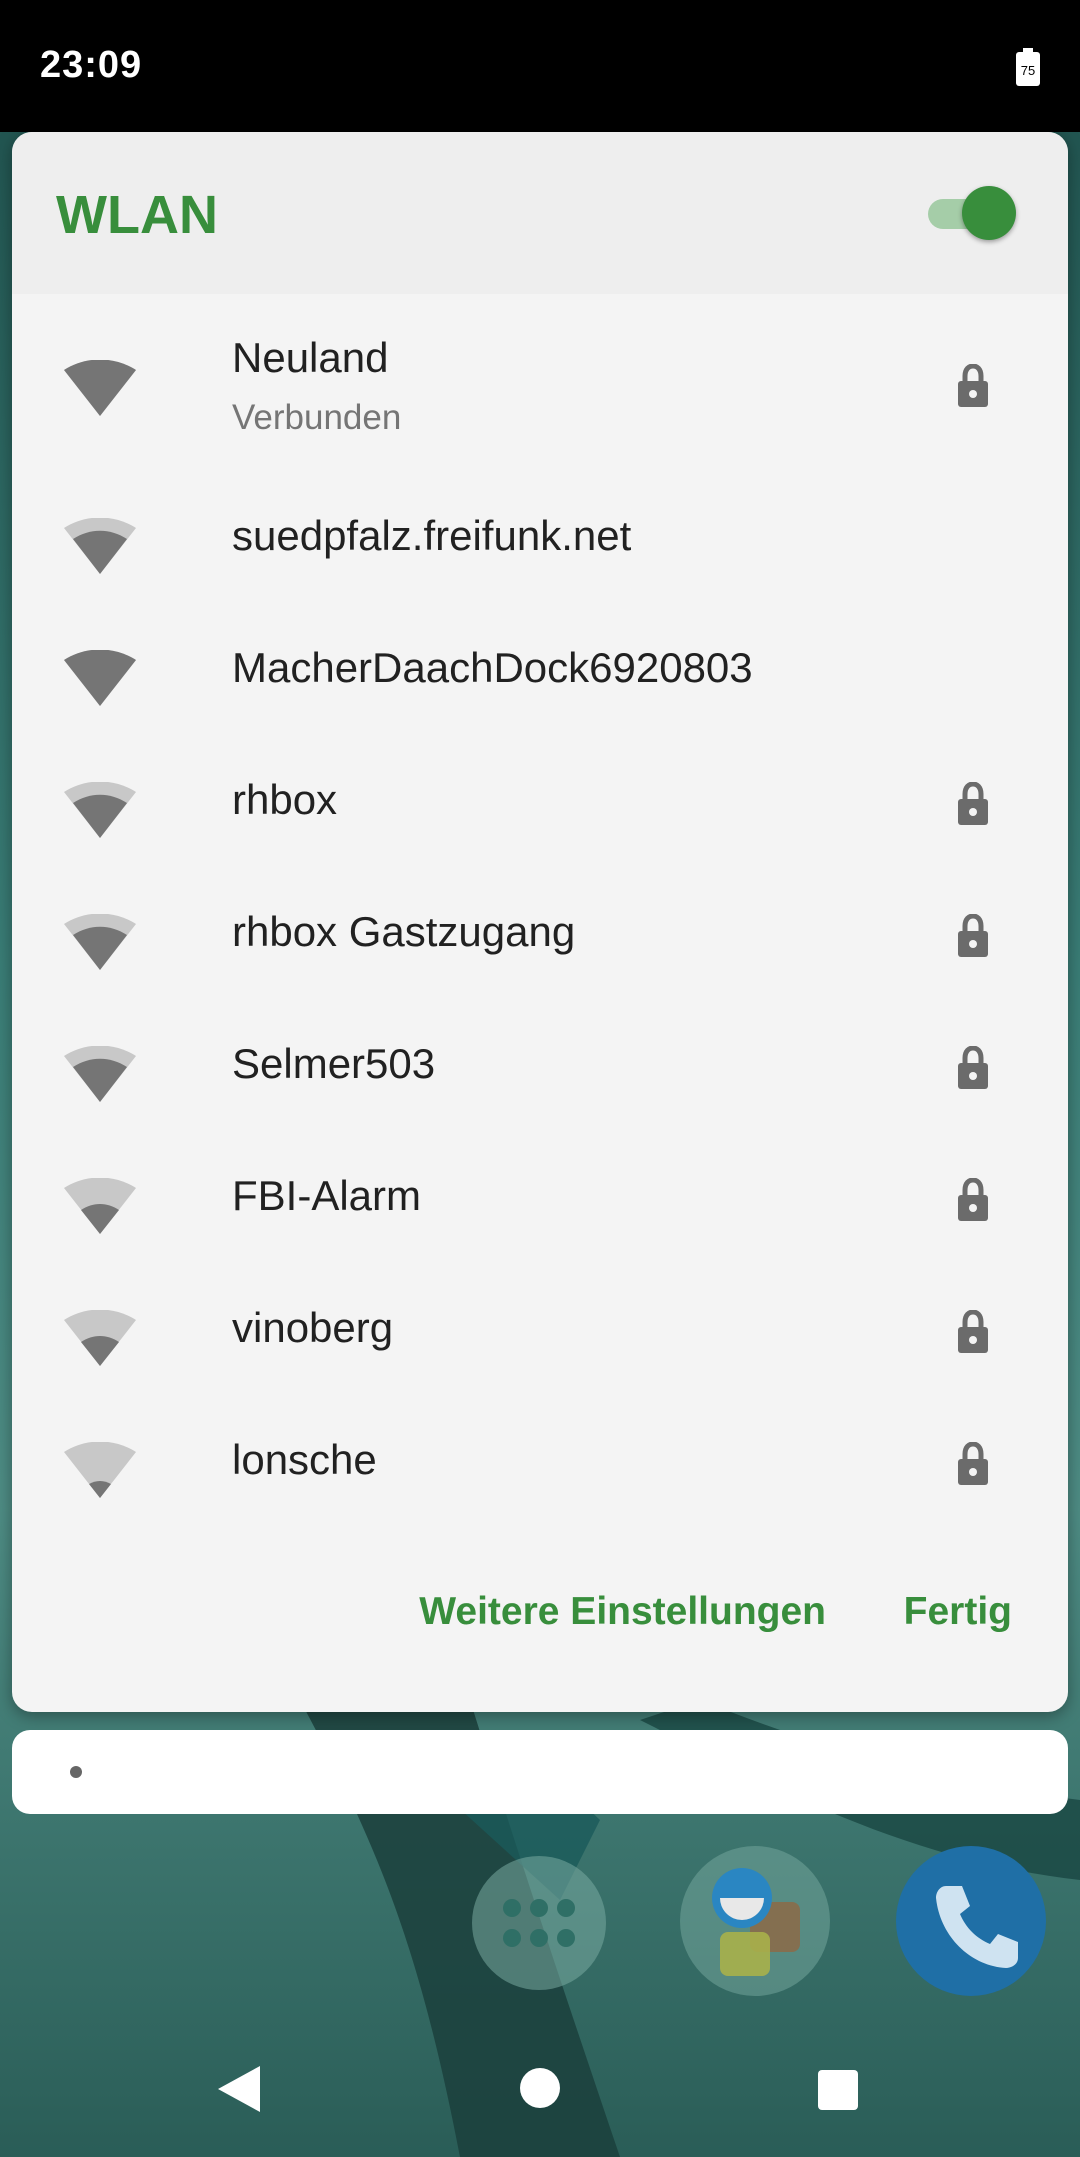 The width and height of the screenshot is (1080, 2157). I want to click on status-bar: 23:09 75, so click(540, 66).